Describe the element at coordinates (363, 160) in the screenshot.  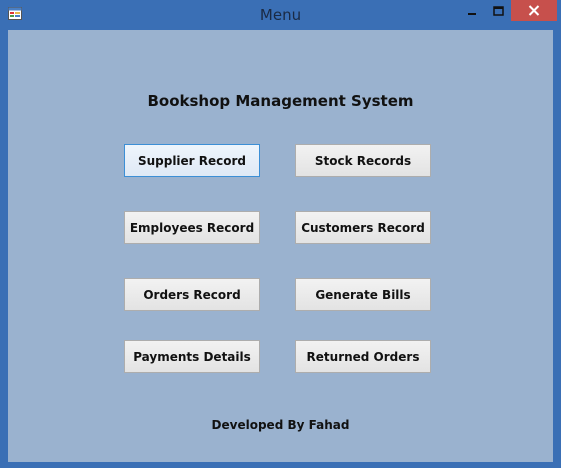
I see `stock-records-button: Stock Records` at that location.